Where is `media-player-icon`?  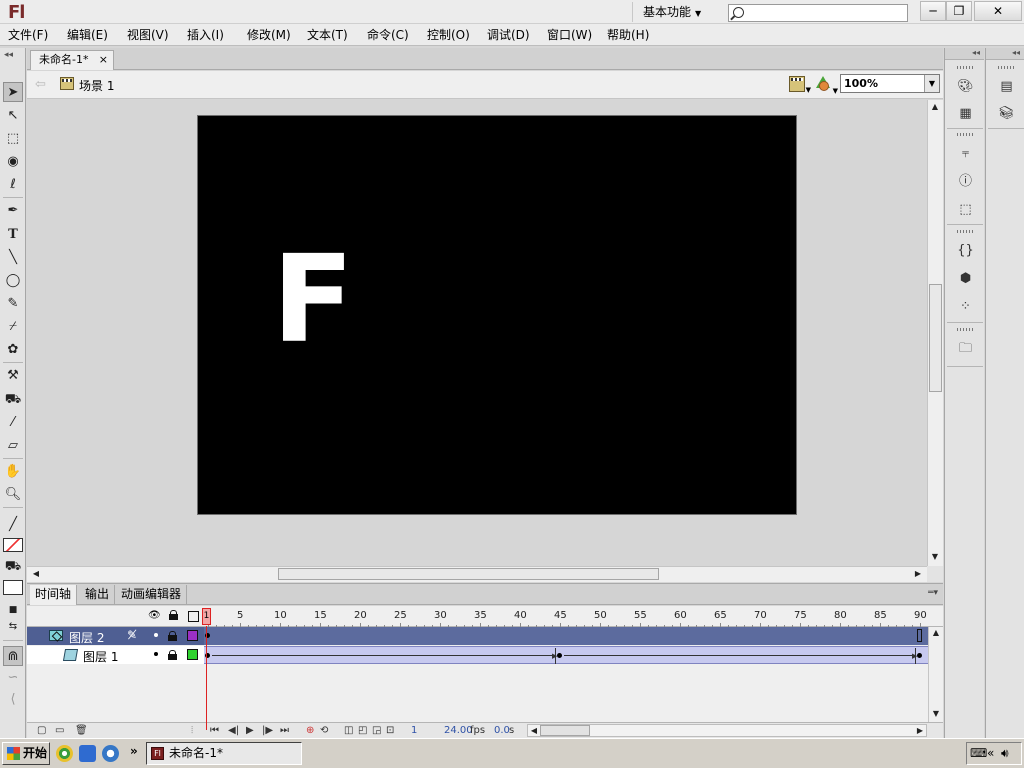
media-player-icon is located at coordinates (64, 753).